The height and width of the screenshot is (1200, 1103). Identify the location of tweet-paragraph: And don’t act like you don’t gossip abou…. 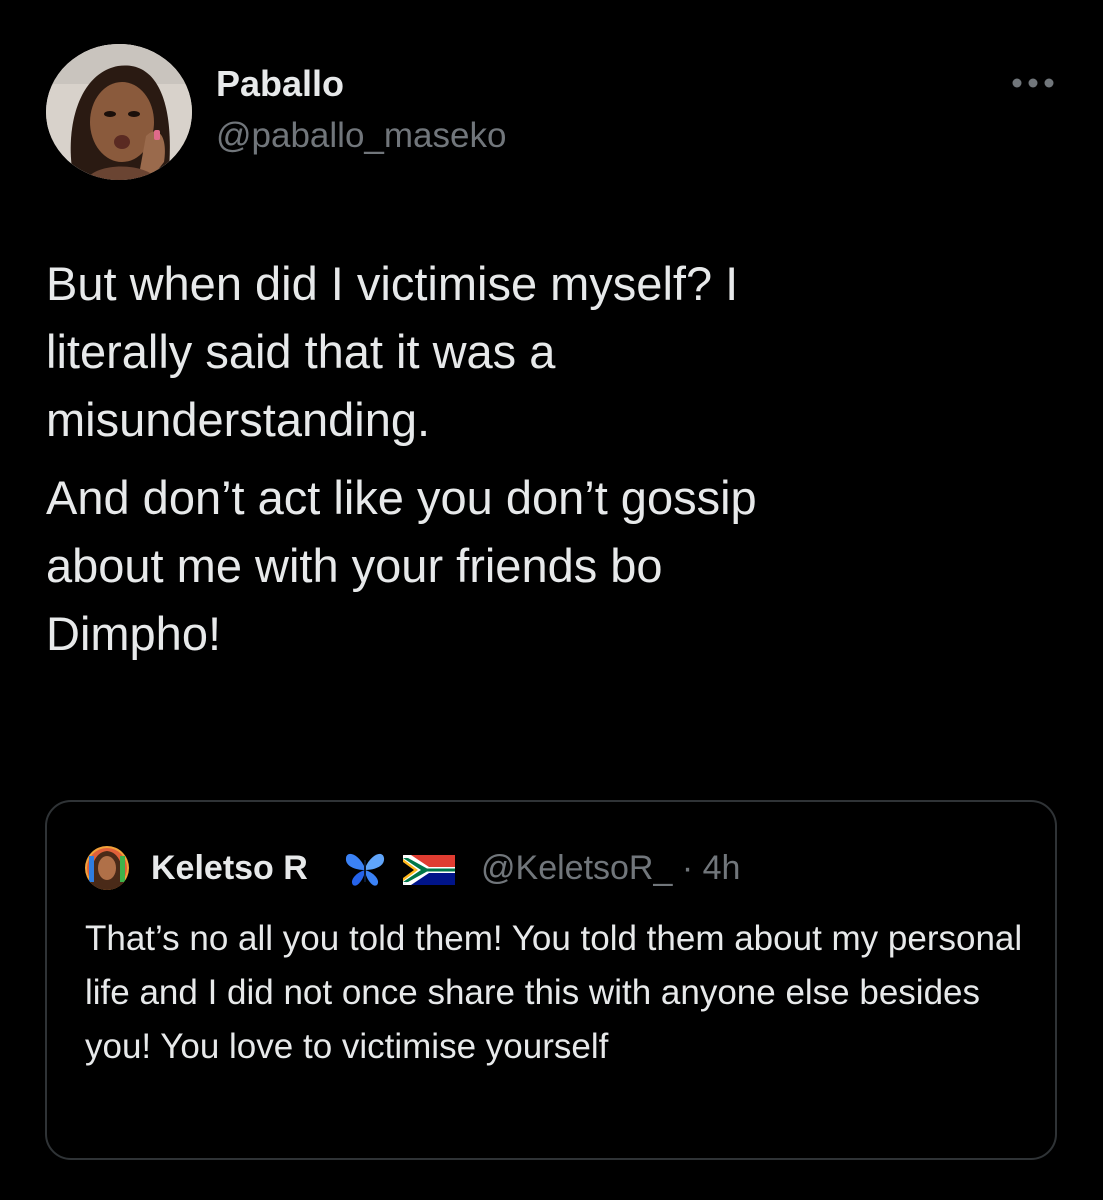
(401, 565).